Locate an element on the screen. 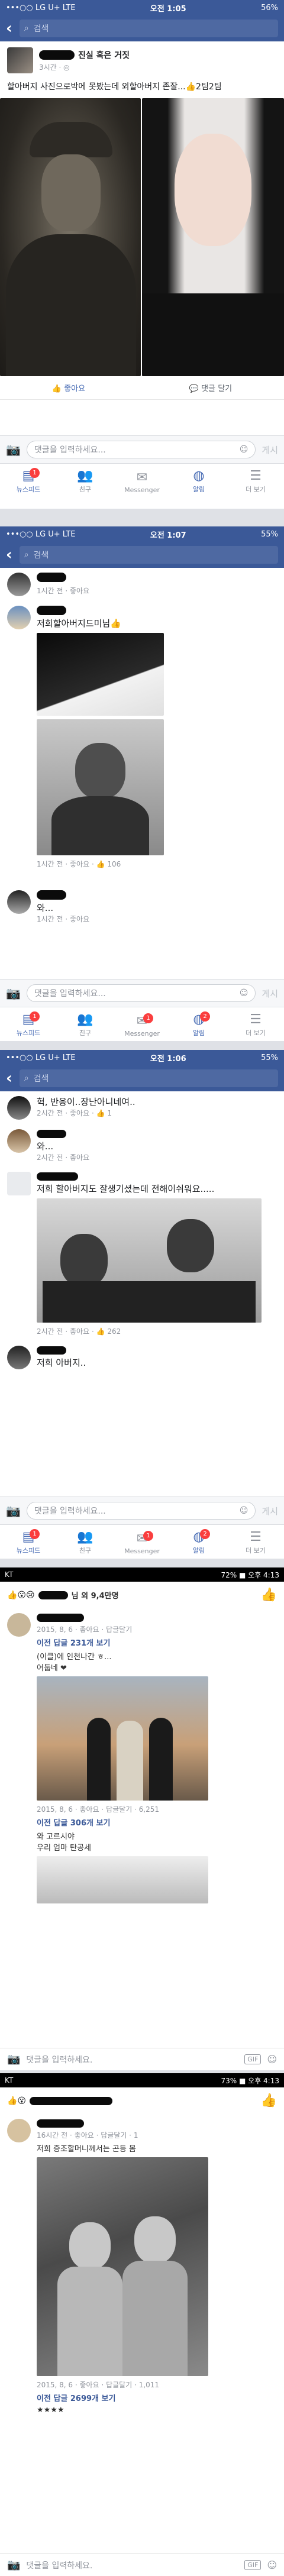 The image size is (284, 2576). comment-text: 저희 아버지.. is located at coordinates (61, 1363).